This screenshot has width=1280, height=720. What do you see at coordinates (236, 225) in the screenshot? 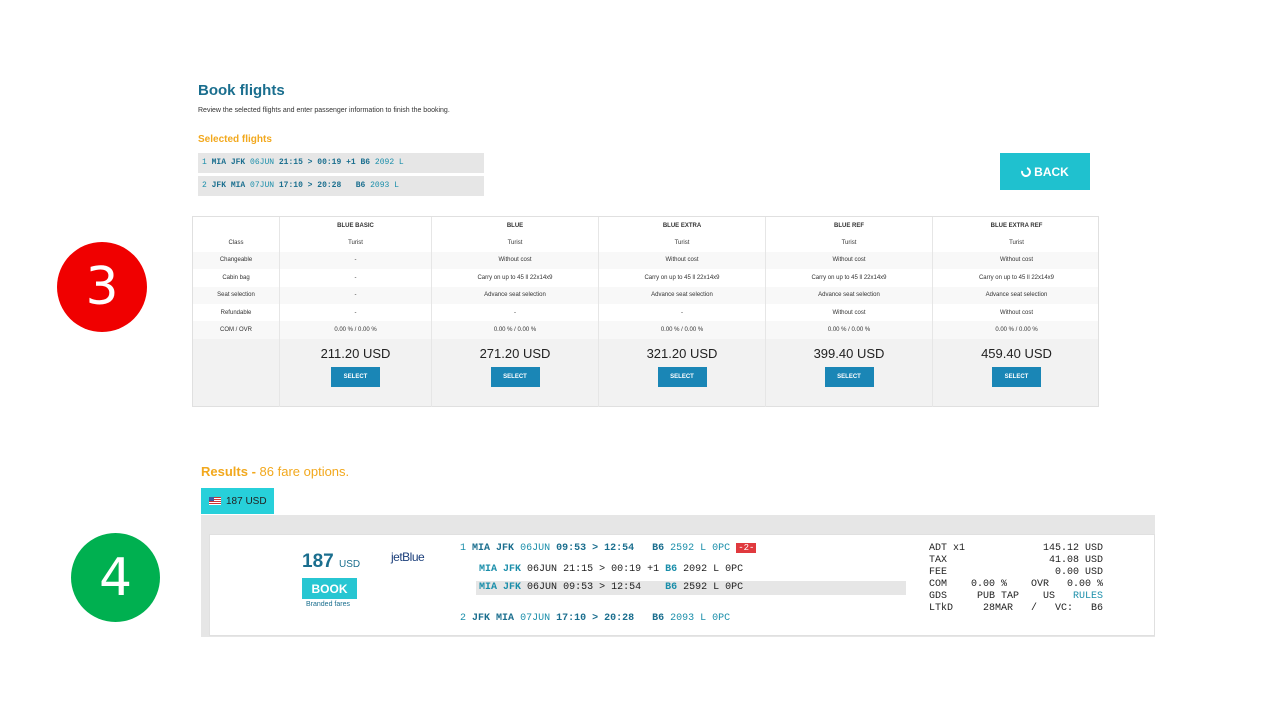
I see `fare-cell` at bounding box center [236, 225].